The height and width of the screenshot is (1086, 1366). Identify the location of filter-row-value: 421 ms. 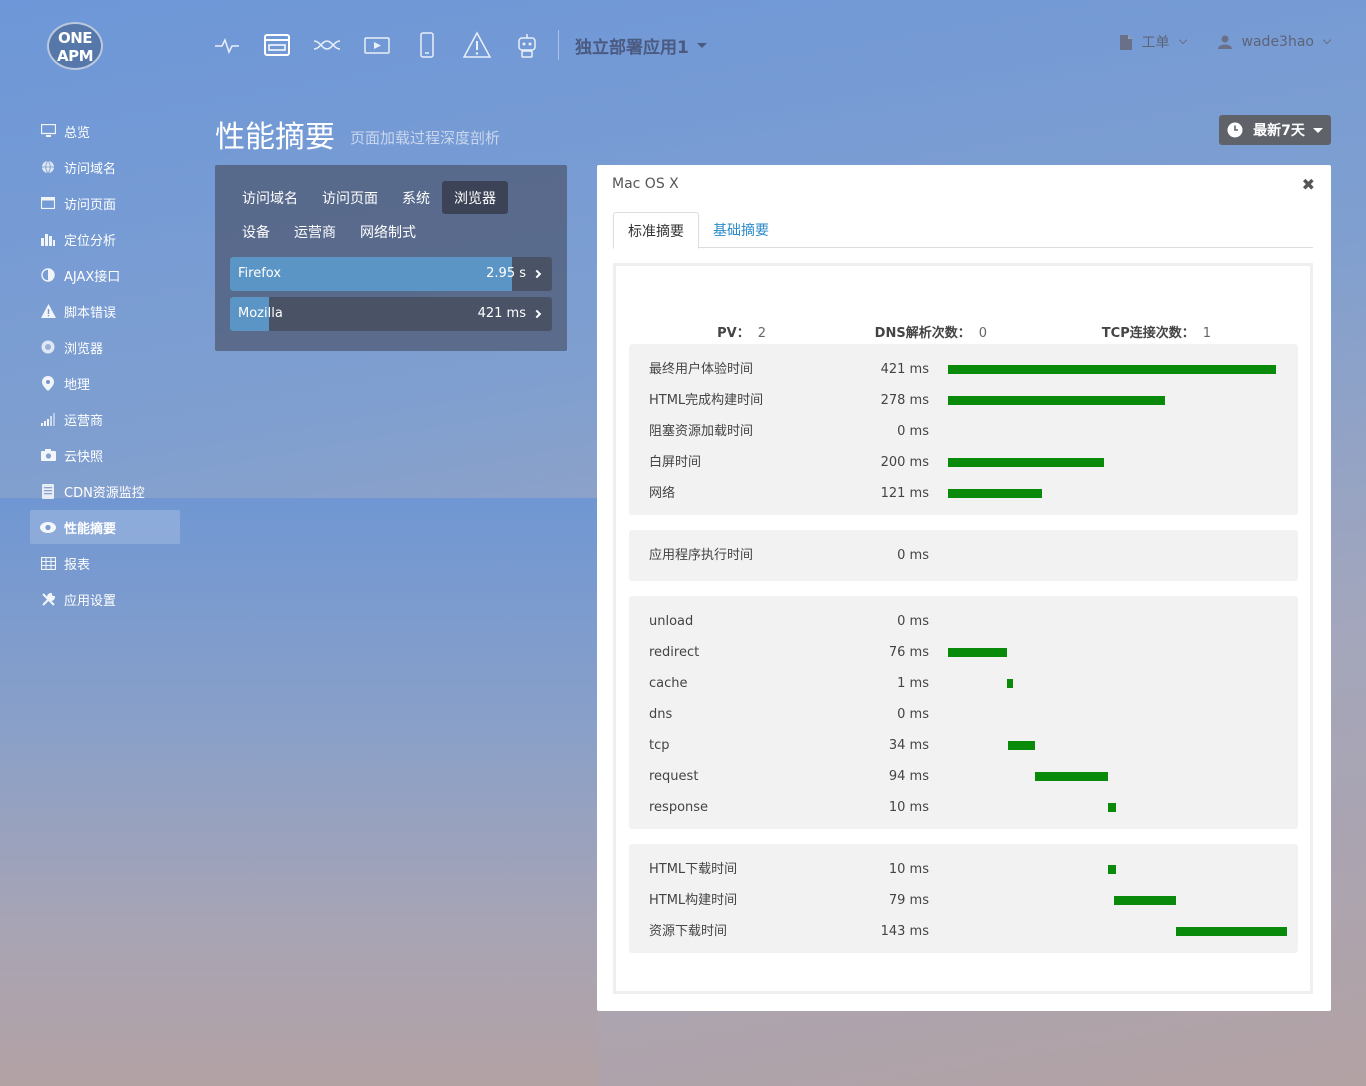
(501, 313).